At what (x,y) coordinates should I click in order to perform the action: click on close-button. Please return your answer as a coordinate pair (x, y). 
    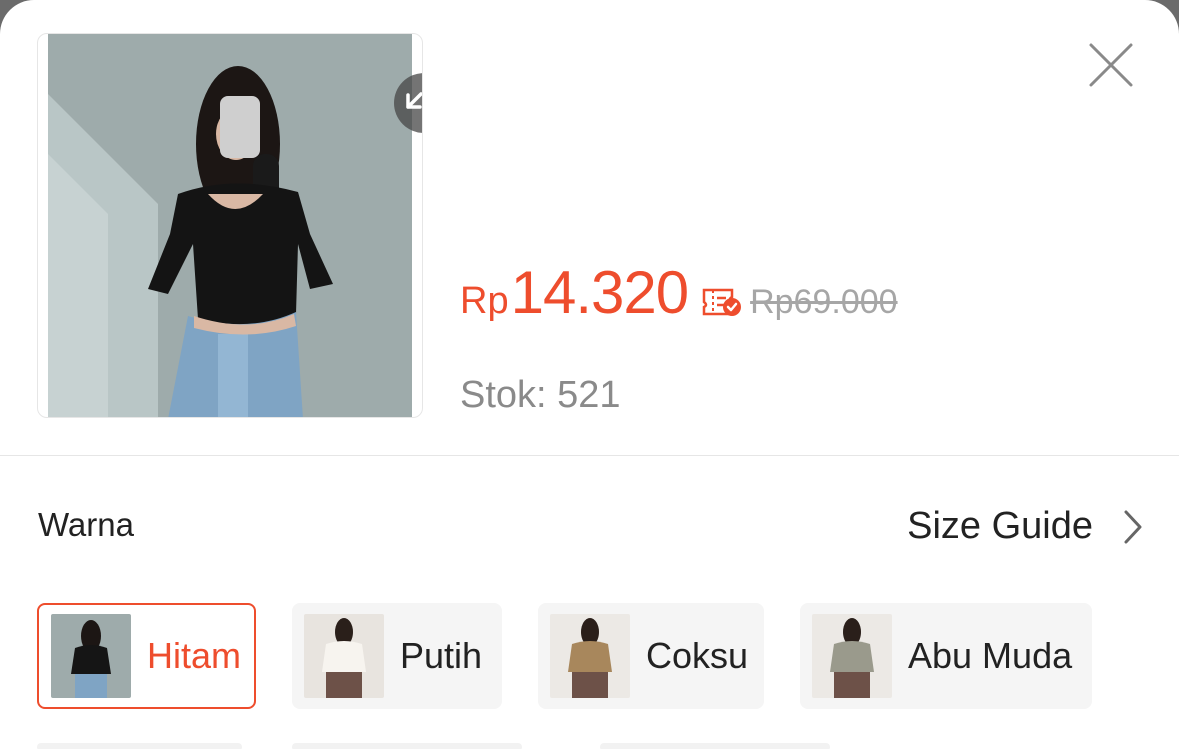
    Looking at the image, I should click on (1111, 65).